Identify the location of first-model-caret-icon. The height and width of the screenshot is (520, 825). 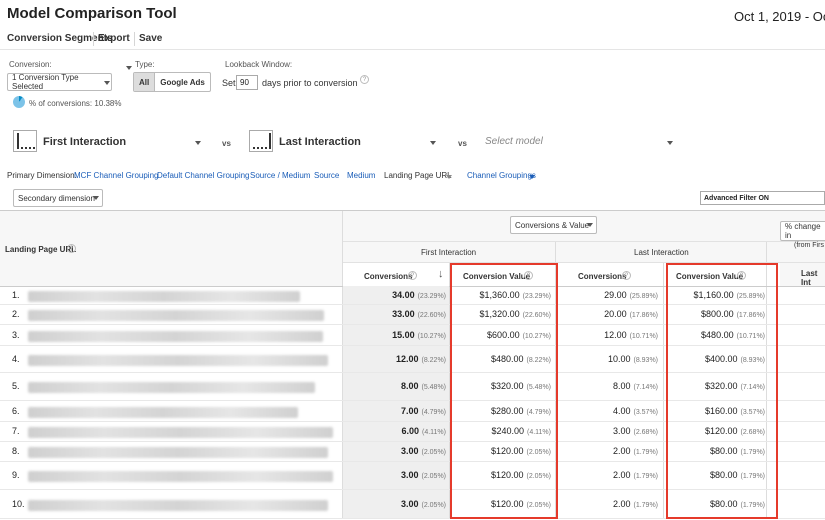
(198, 143).